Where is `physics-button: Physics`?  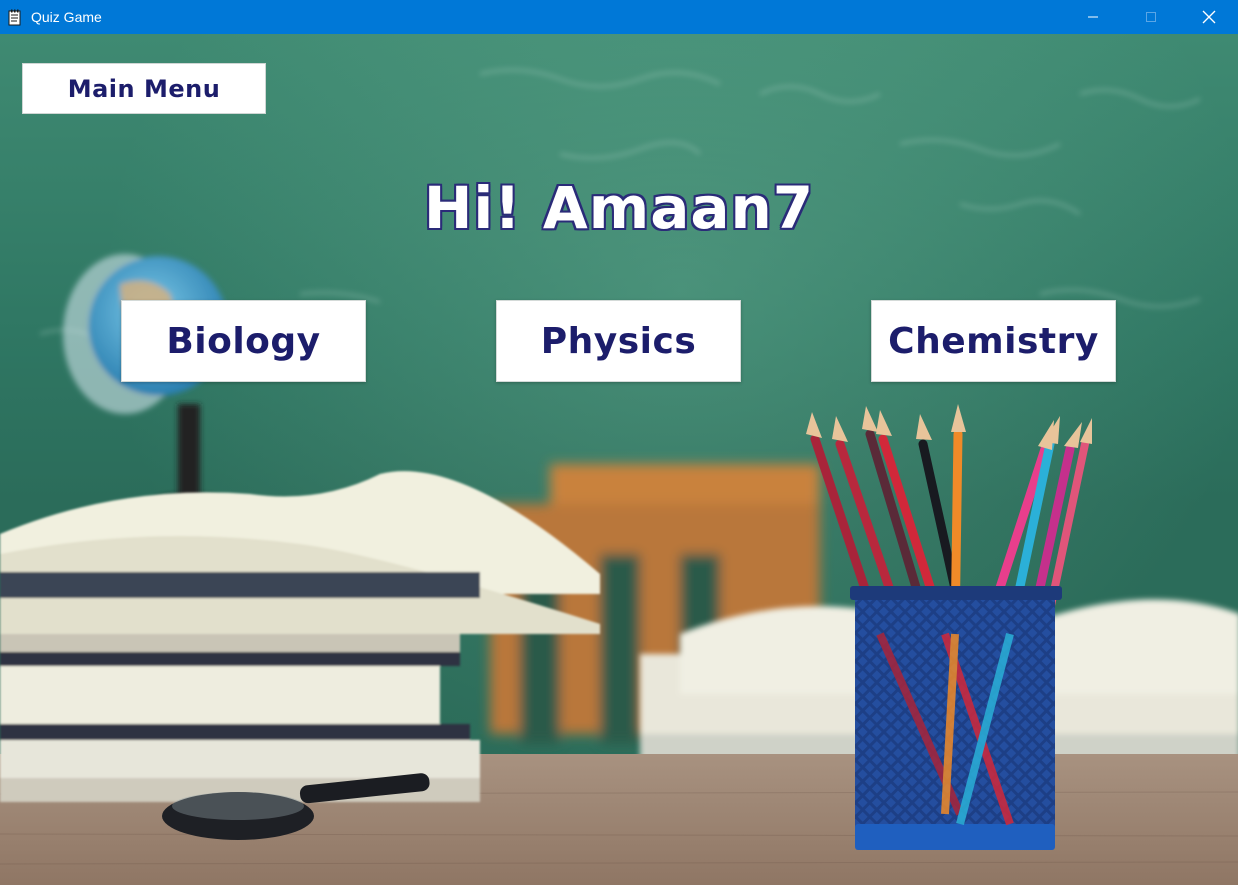
physics-button: Physics is located at coordinates (618, 341).